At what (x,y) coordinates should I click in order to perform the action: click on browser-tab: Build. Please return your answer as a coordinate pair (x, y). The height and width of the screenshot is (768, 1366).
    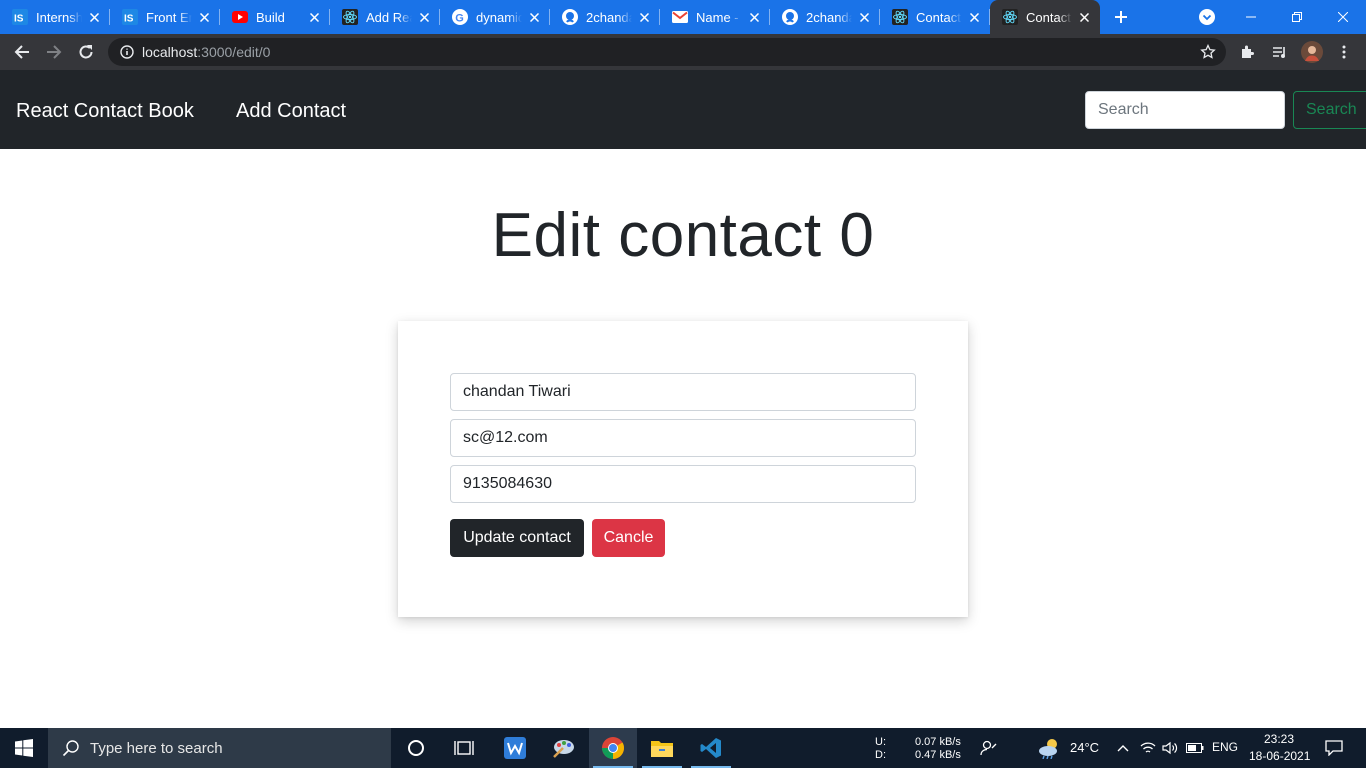
    Looking at the image, I should click on (275, 17).